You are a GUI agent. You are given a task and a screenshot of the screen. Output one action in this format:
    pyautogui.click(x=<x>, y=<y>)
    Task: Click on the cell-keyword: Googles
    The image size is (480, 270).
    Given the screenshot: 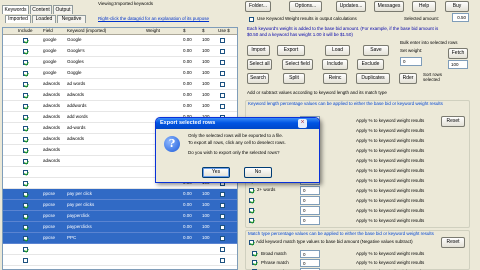 What is the action you would take?
    pyautogui.click(x=75, y=62)
    